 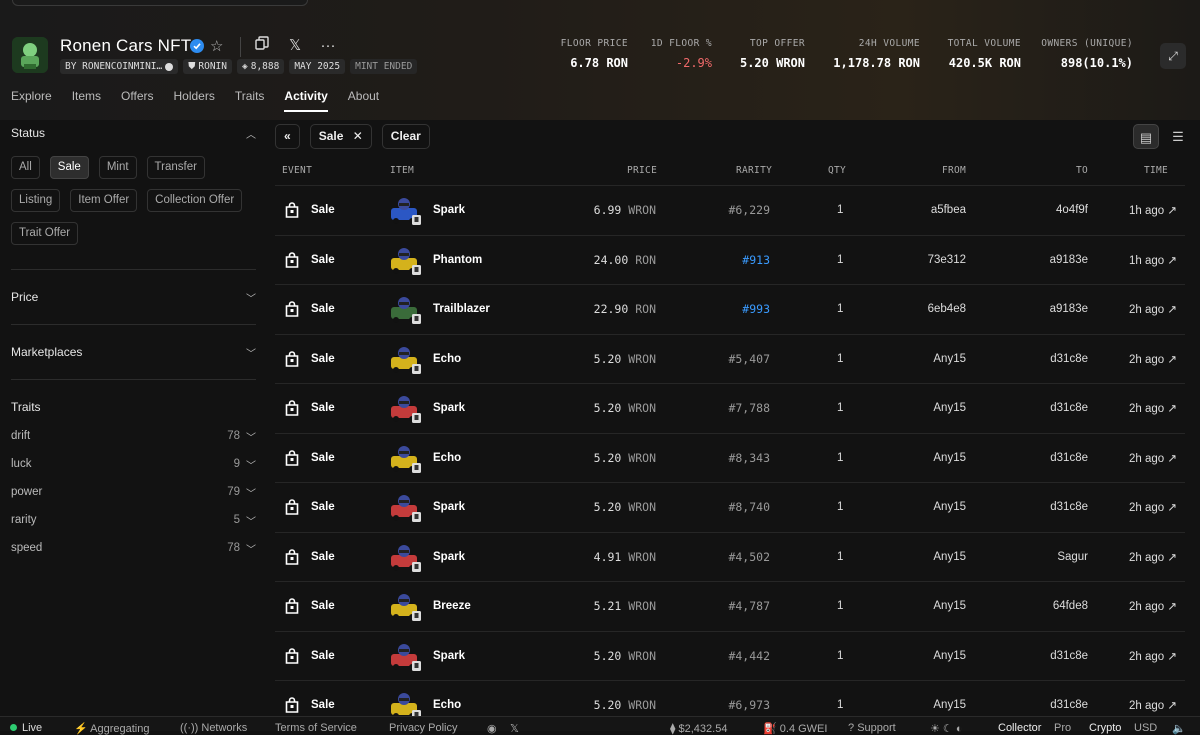 What do you see at coordinates (1072, 210) in the screenshot?
I see `to-address: 4o4f9f` at bounding box center [1072, 210].